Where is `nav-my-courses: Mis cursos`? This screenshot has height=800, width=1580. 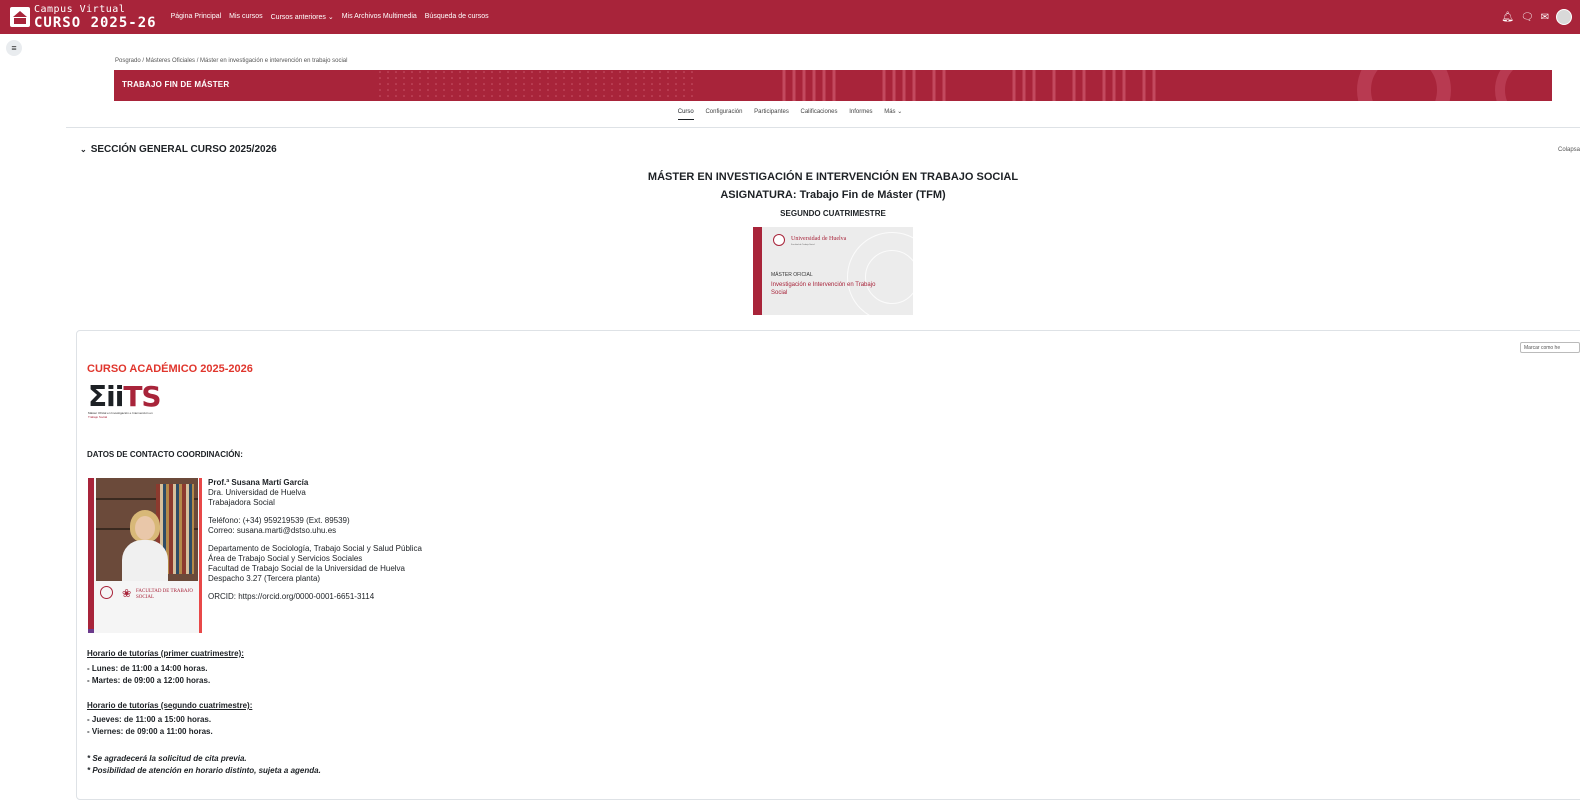 nav-my-courses: Mis cursos is located at coordinates (245, 17).